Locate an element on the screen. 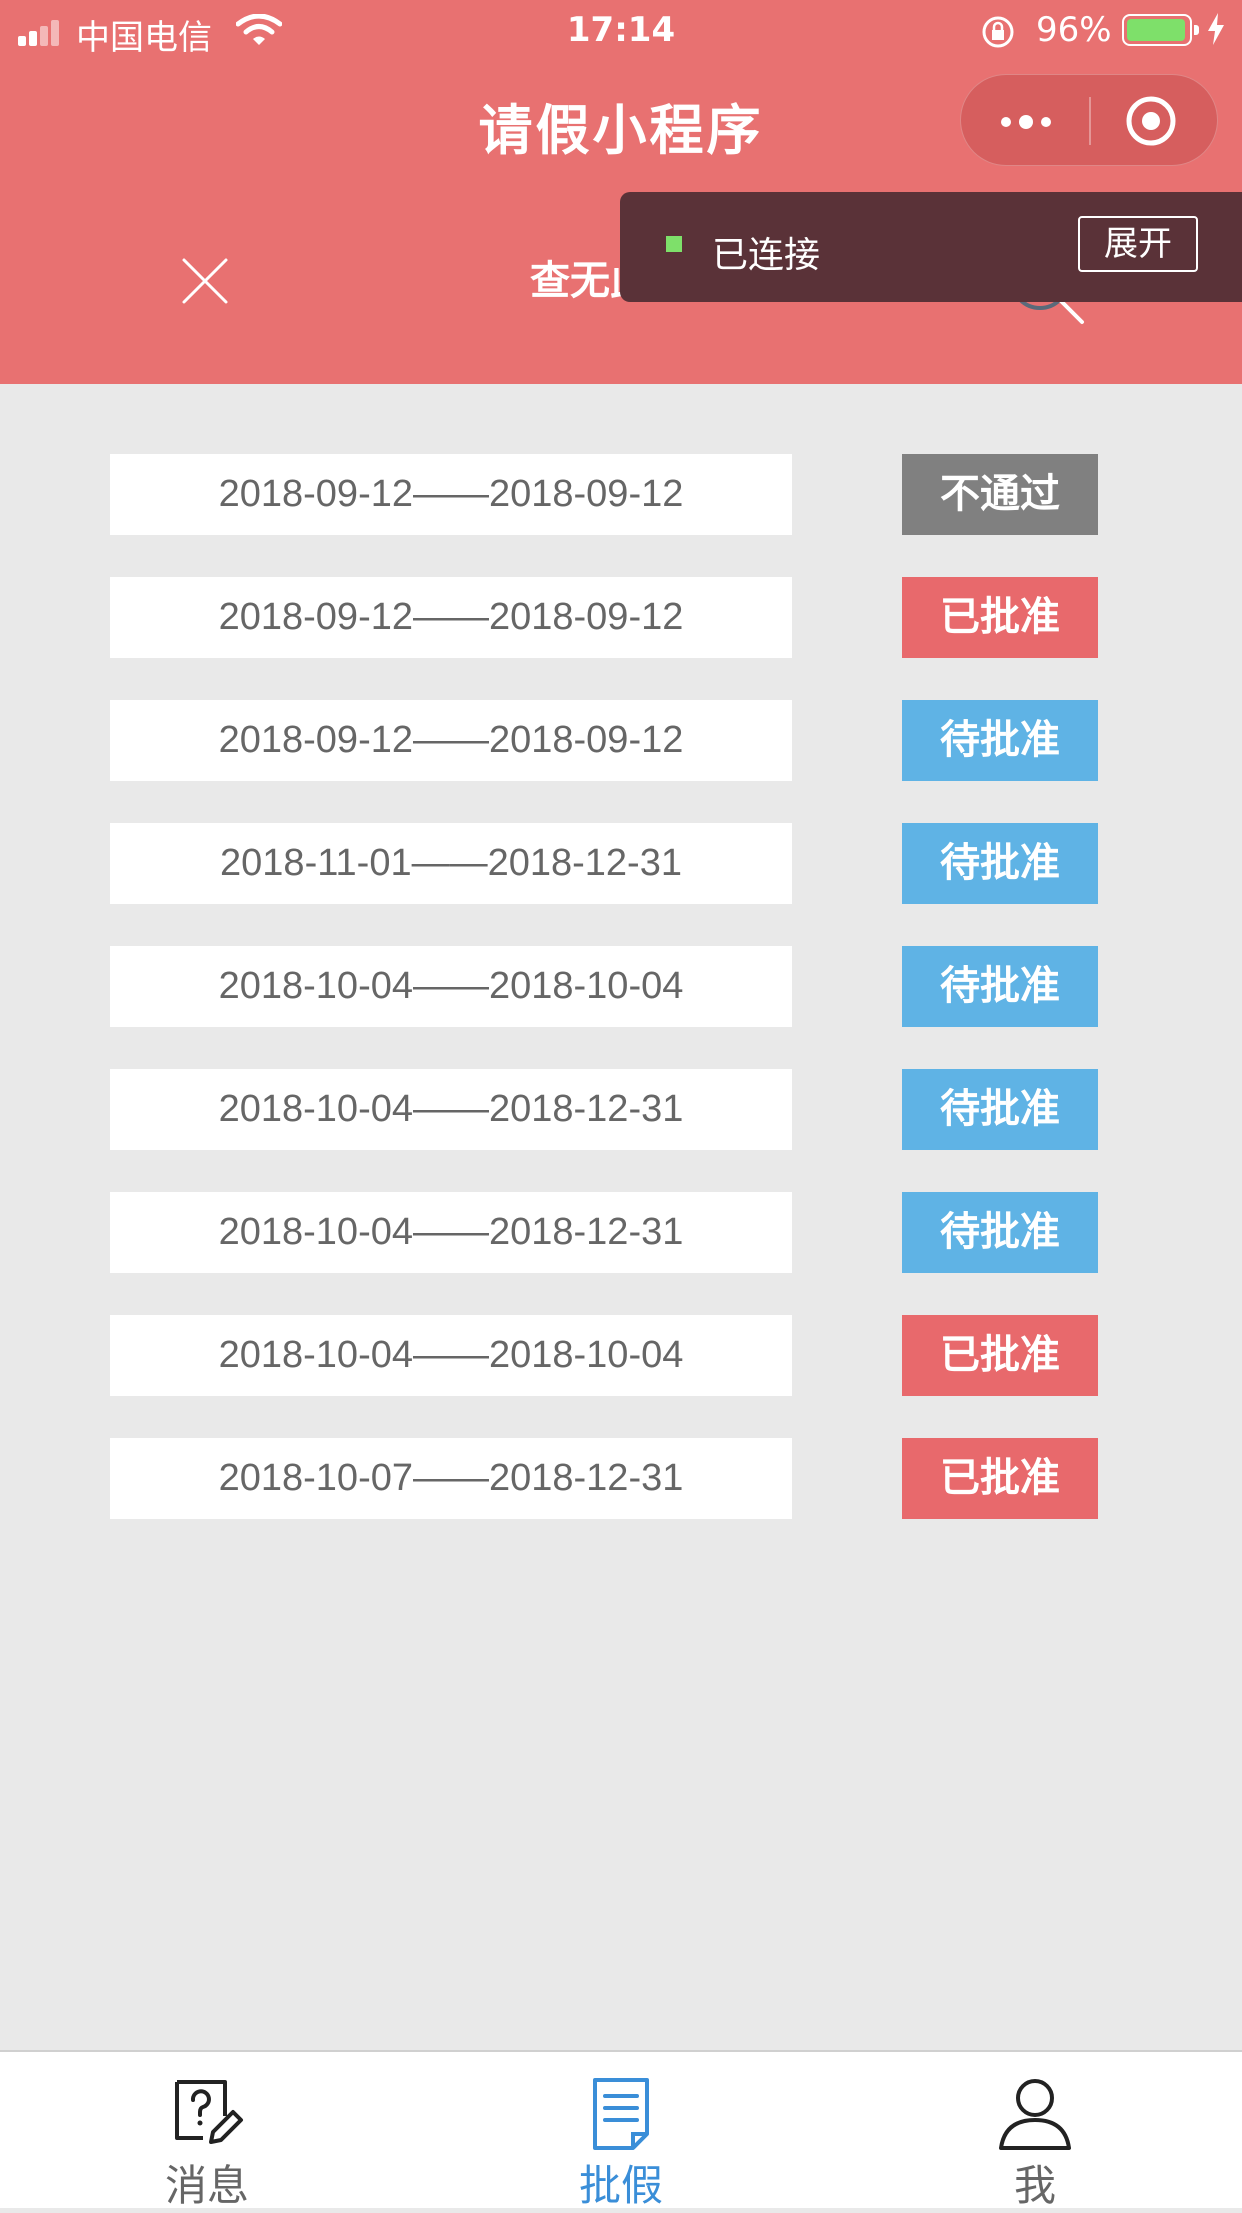  mini-program-capsule is located at coordinates (1089, 120).